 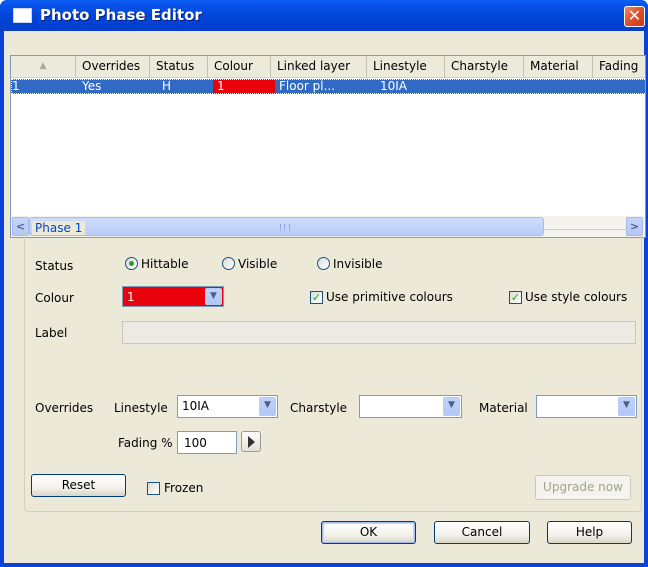 What do you see at coordinates (484, 67) in the screenshot?
I see `column-header-charstyle: Charstyle` at bounding box center [484, 67].